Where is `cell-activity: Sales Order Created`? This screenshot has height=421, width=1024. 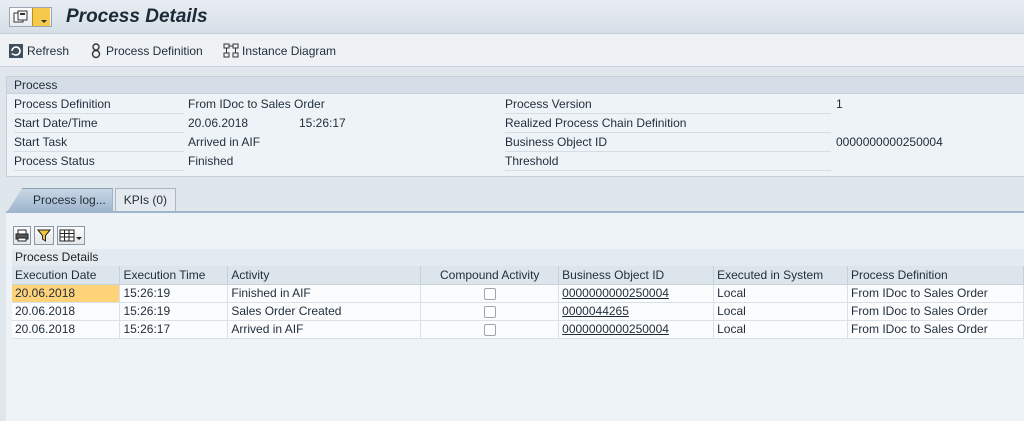
cell-activity: Sales Order Created is located at coordinates (324, 311).